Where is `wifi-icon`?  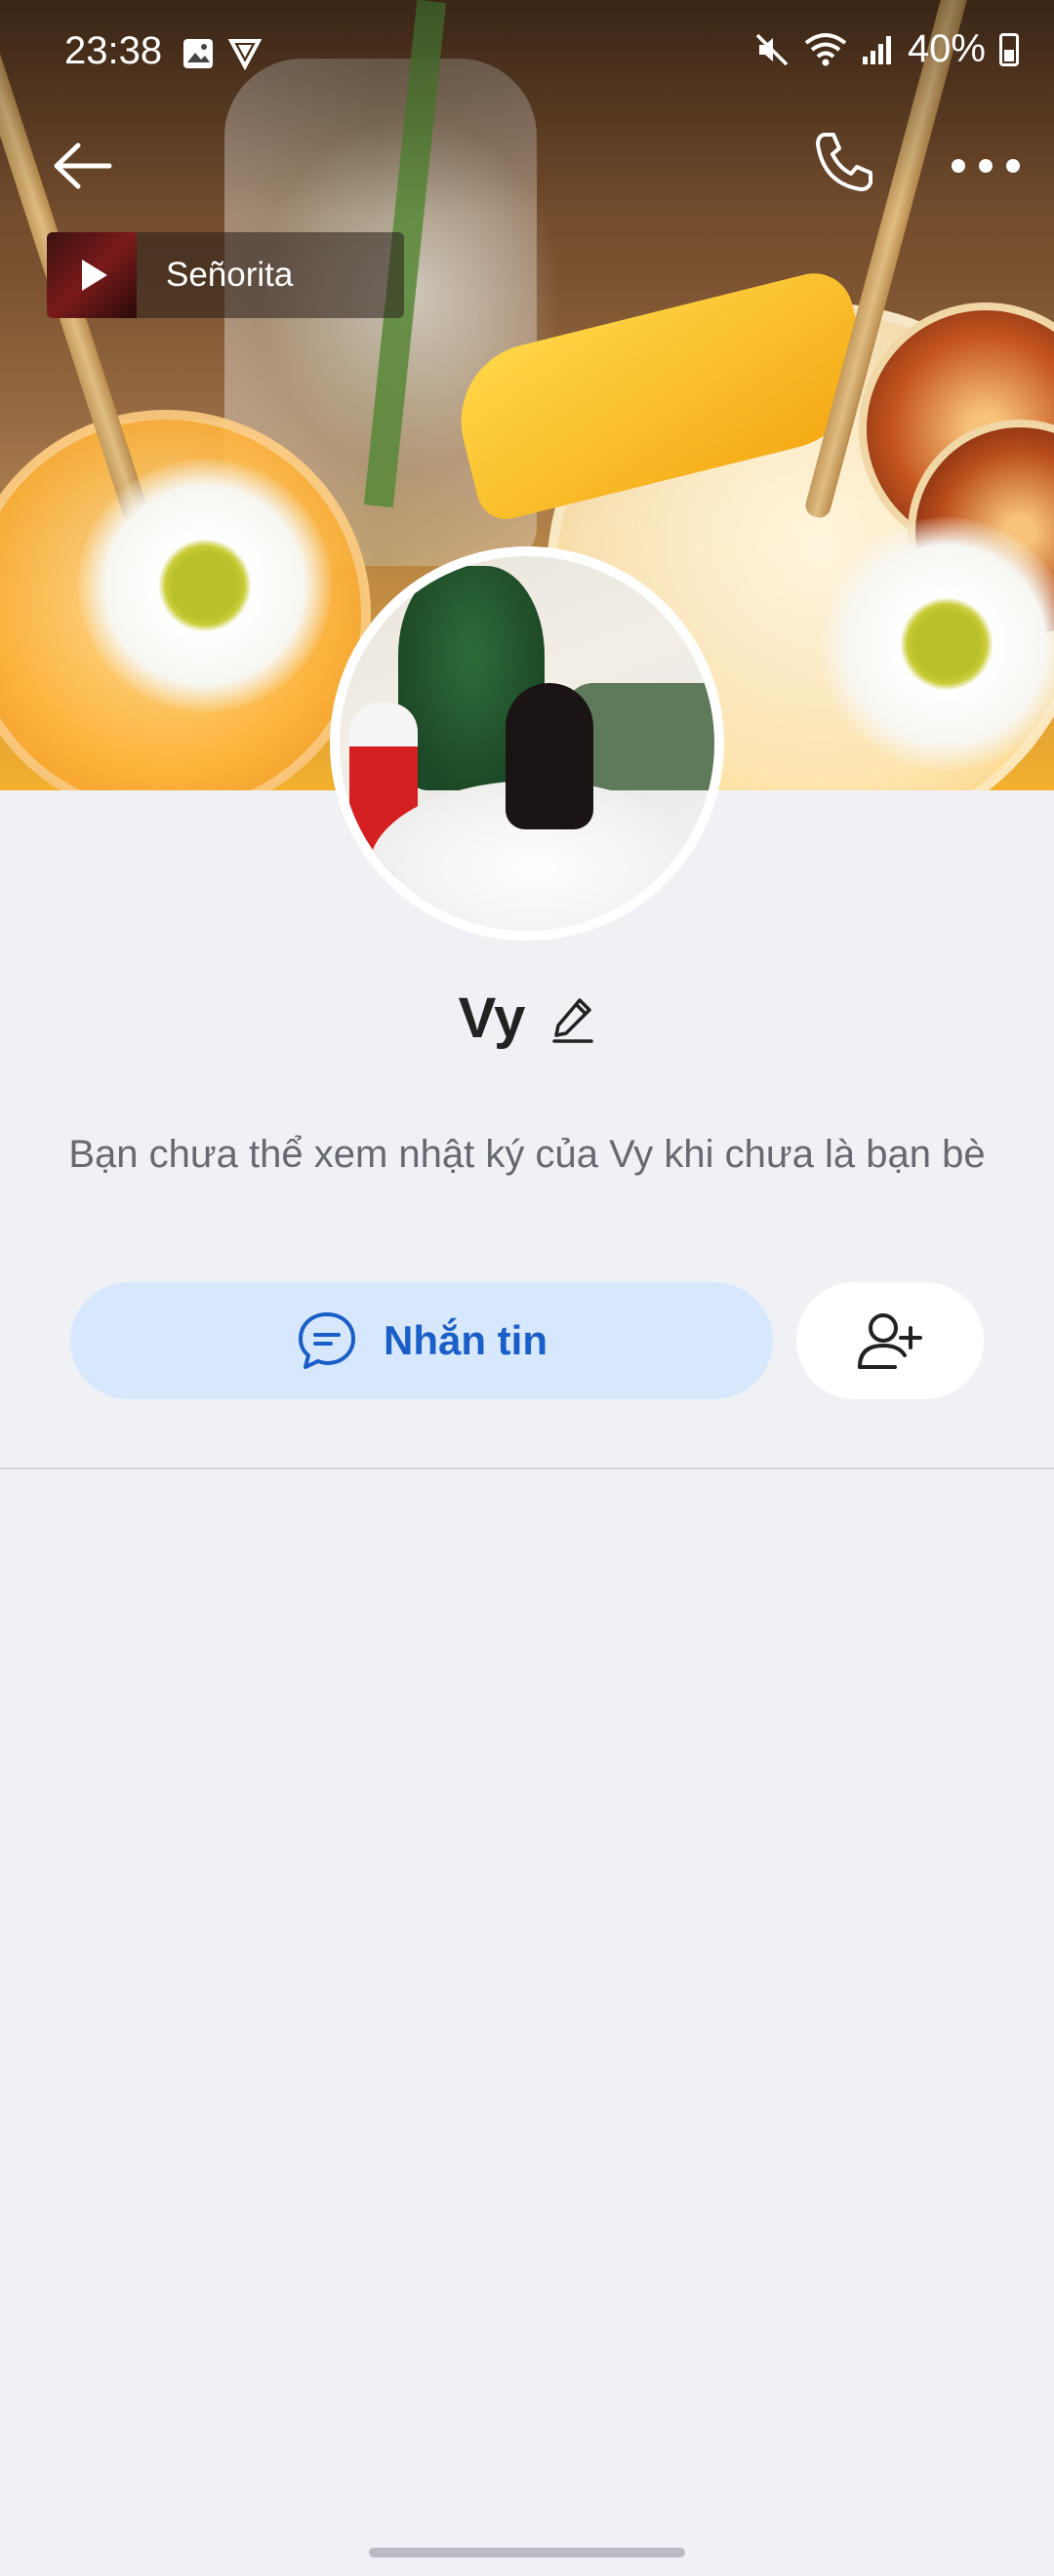 wifi-icon is located at coordinates (825, 48).